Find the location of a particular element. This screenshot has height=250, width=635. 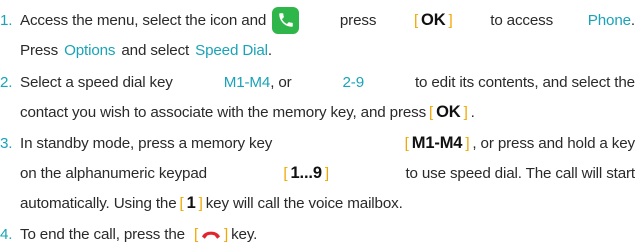

step-4-line-1: 4. To end the call, press the [ ] key. is located at coordinates (317, 234).